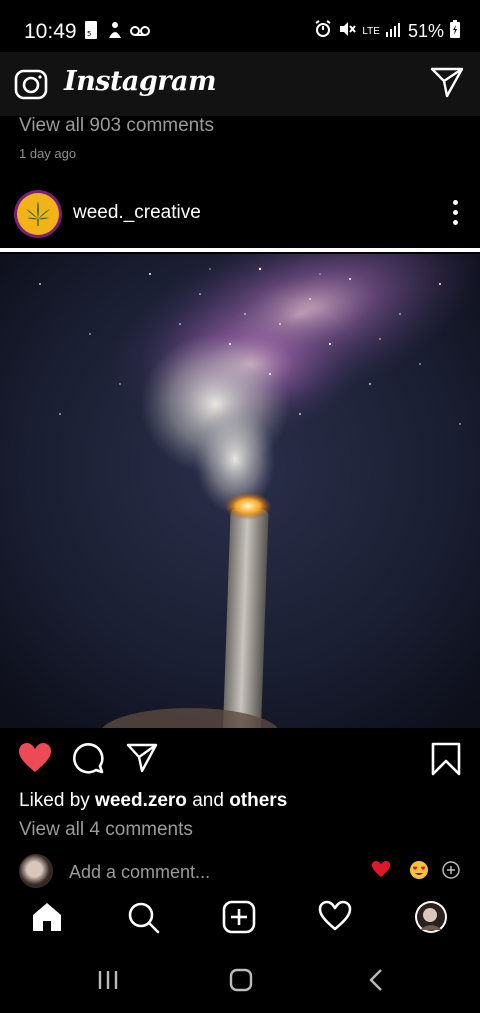  What do you see at coordinates (31, 86) in the screenshot?
I see `camera-icon` at bounding box center [31, 86].